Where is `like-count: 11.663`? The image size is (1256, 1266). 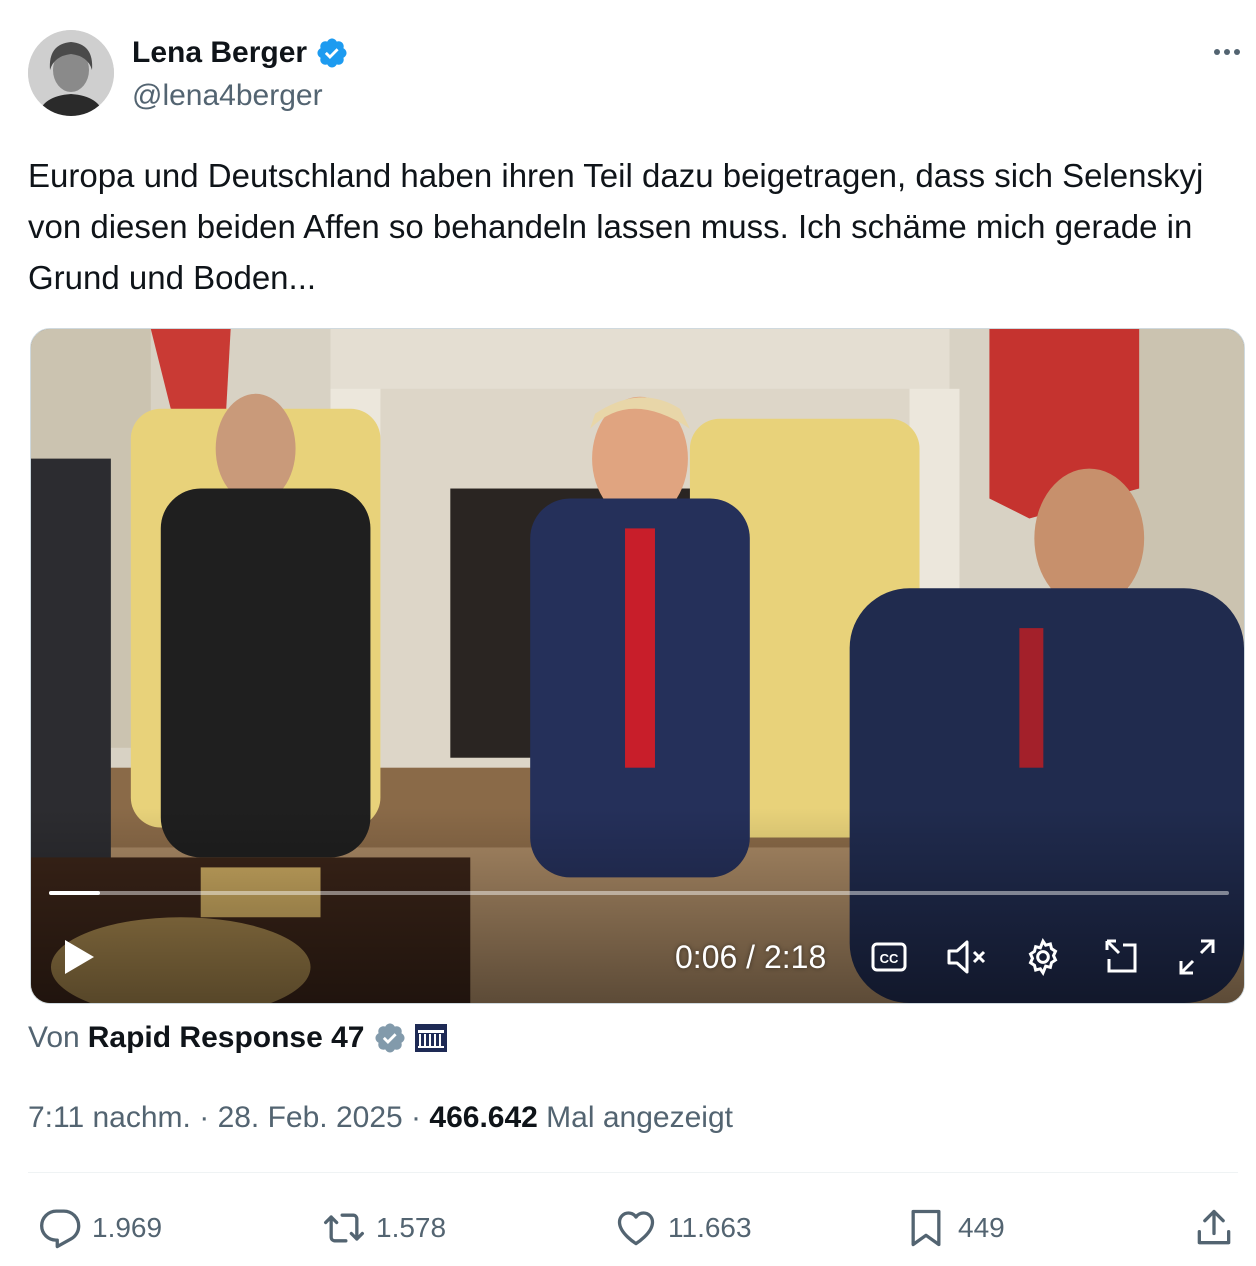
like-count: 11.663 is located at coordinates (710, 1227).